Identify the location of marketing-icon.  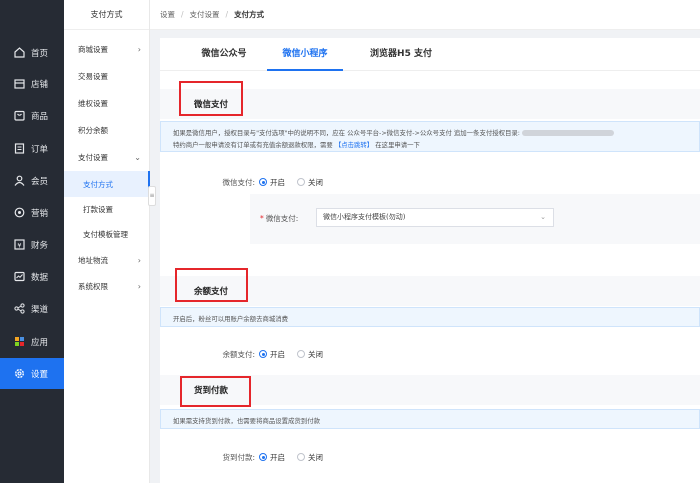
(19, 212).